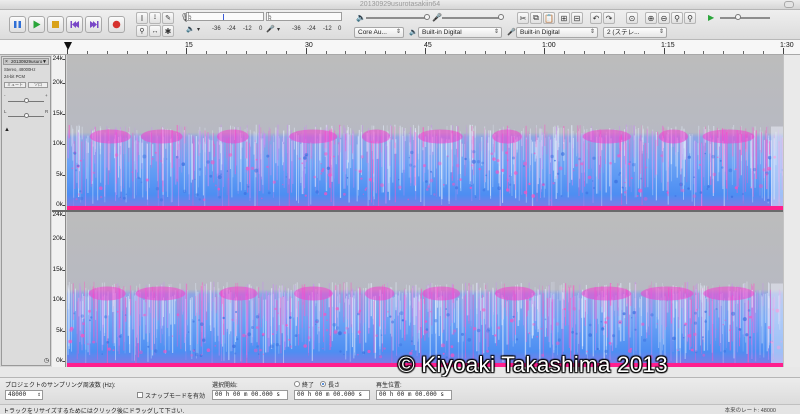 This screenshot has width=800, height=414. What do you see at coordinates (225, 17) in the screenshot?
I see `record-meter: LR` at bounding box center [225, 17].